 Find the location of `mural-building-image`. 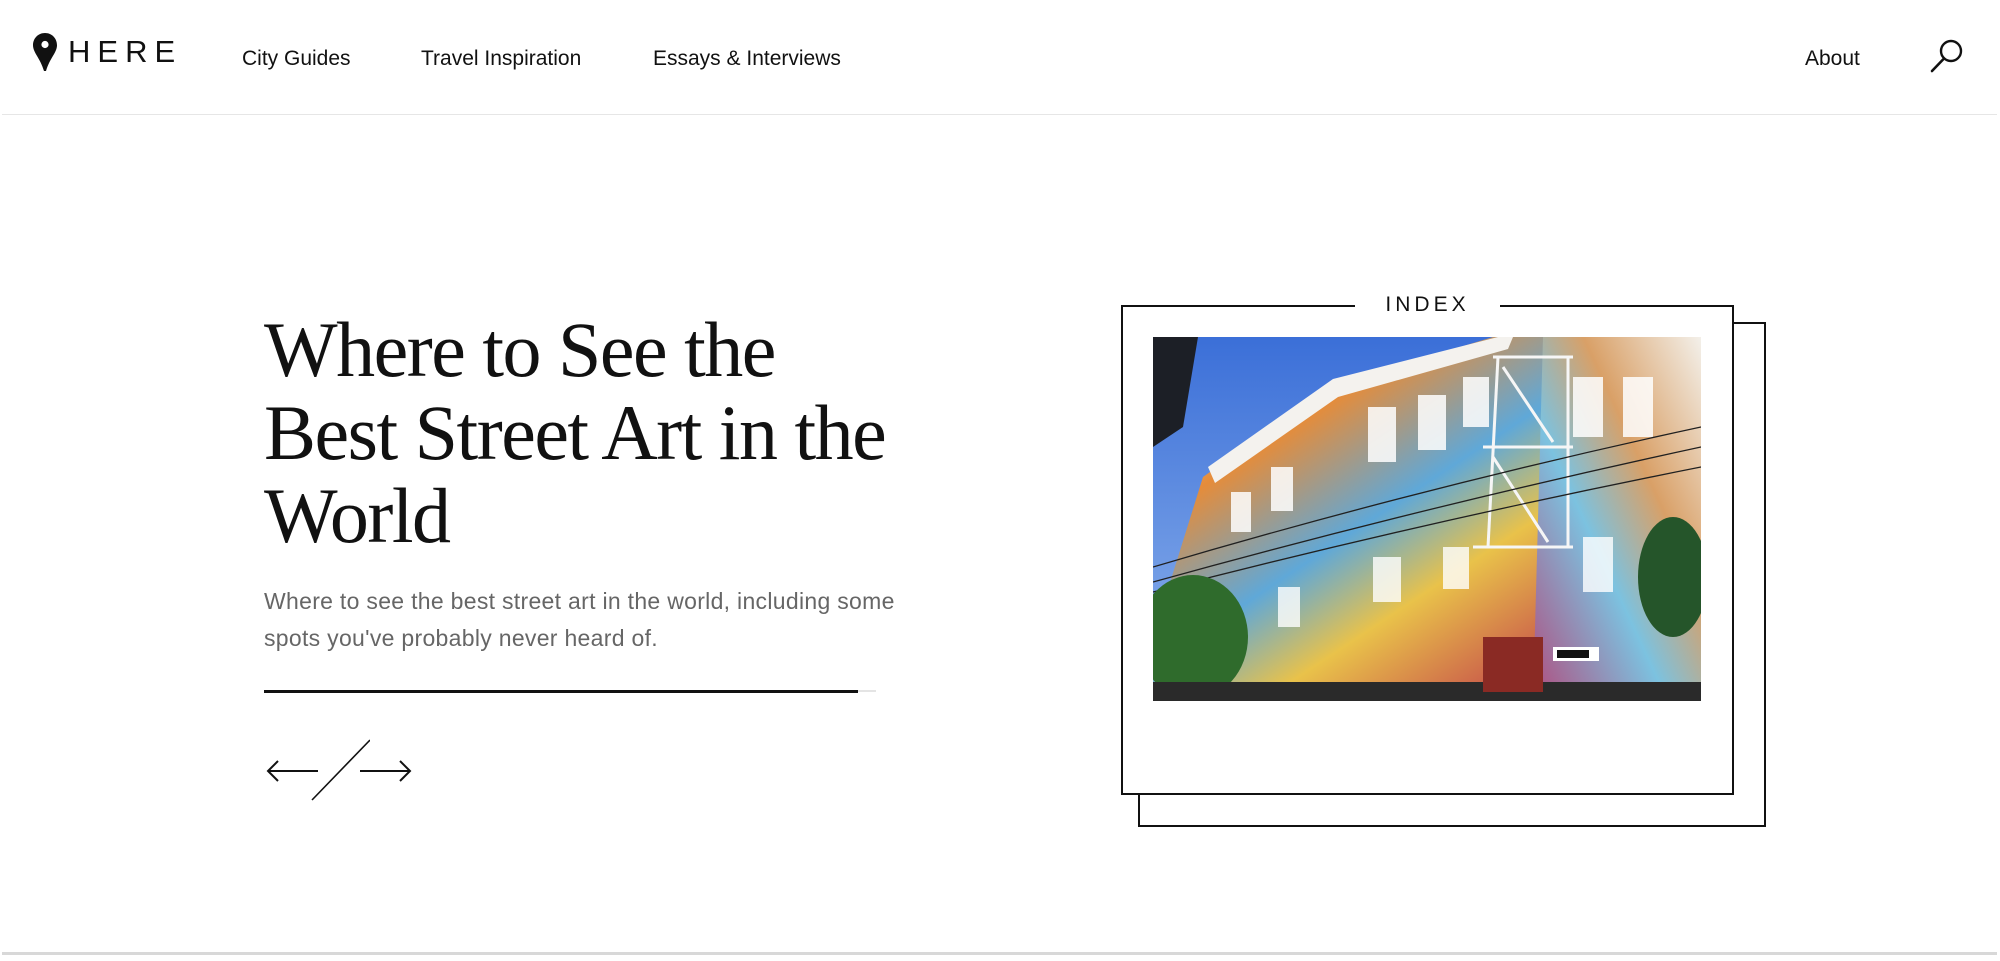

mural-building-image is located at coordinates (1427, 519).